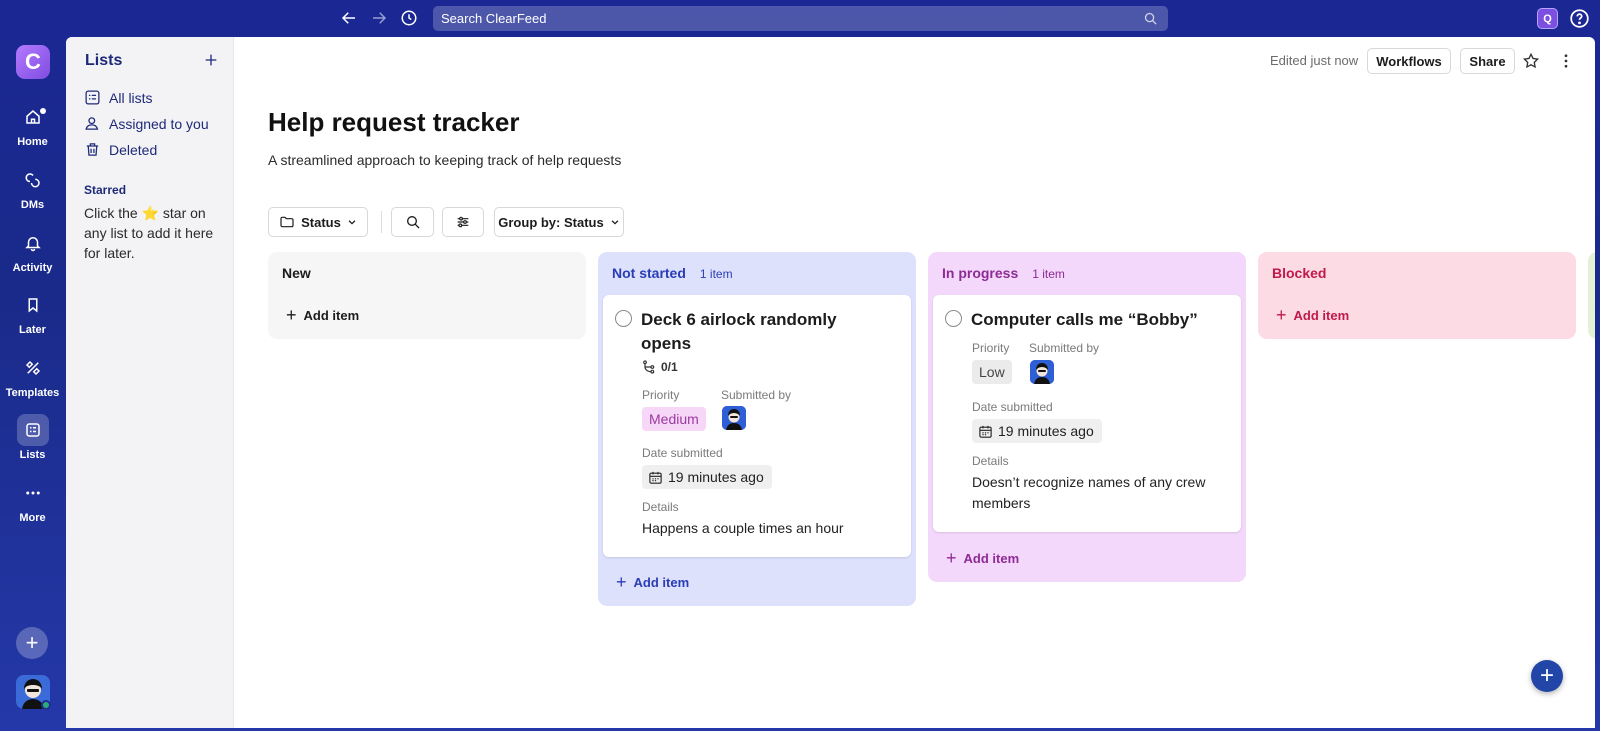 This screenshot has height=731, width=1600. I want to click on trash-icon, so click(92, 149).